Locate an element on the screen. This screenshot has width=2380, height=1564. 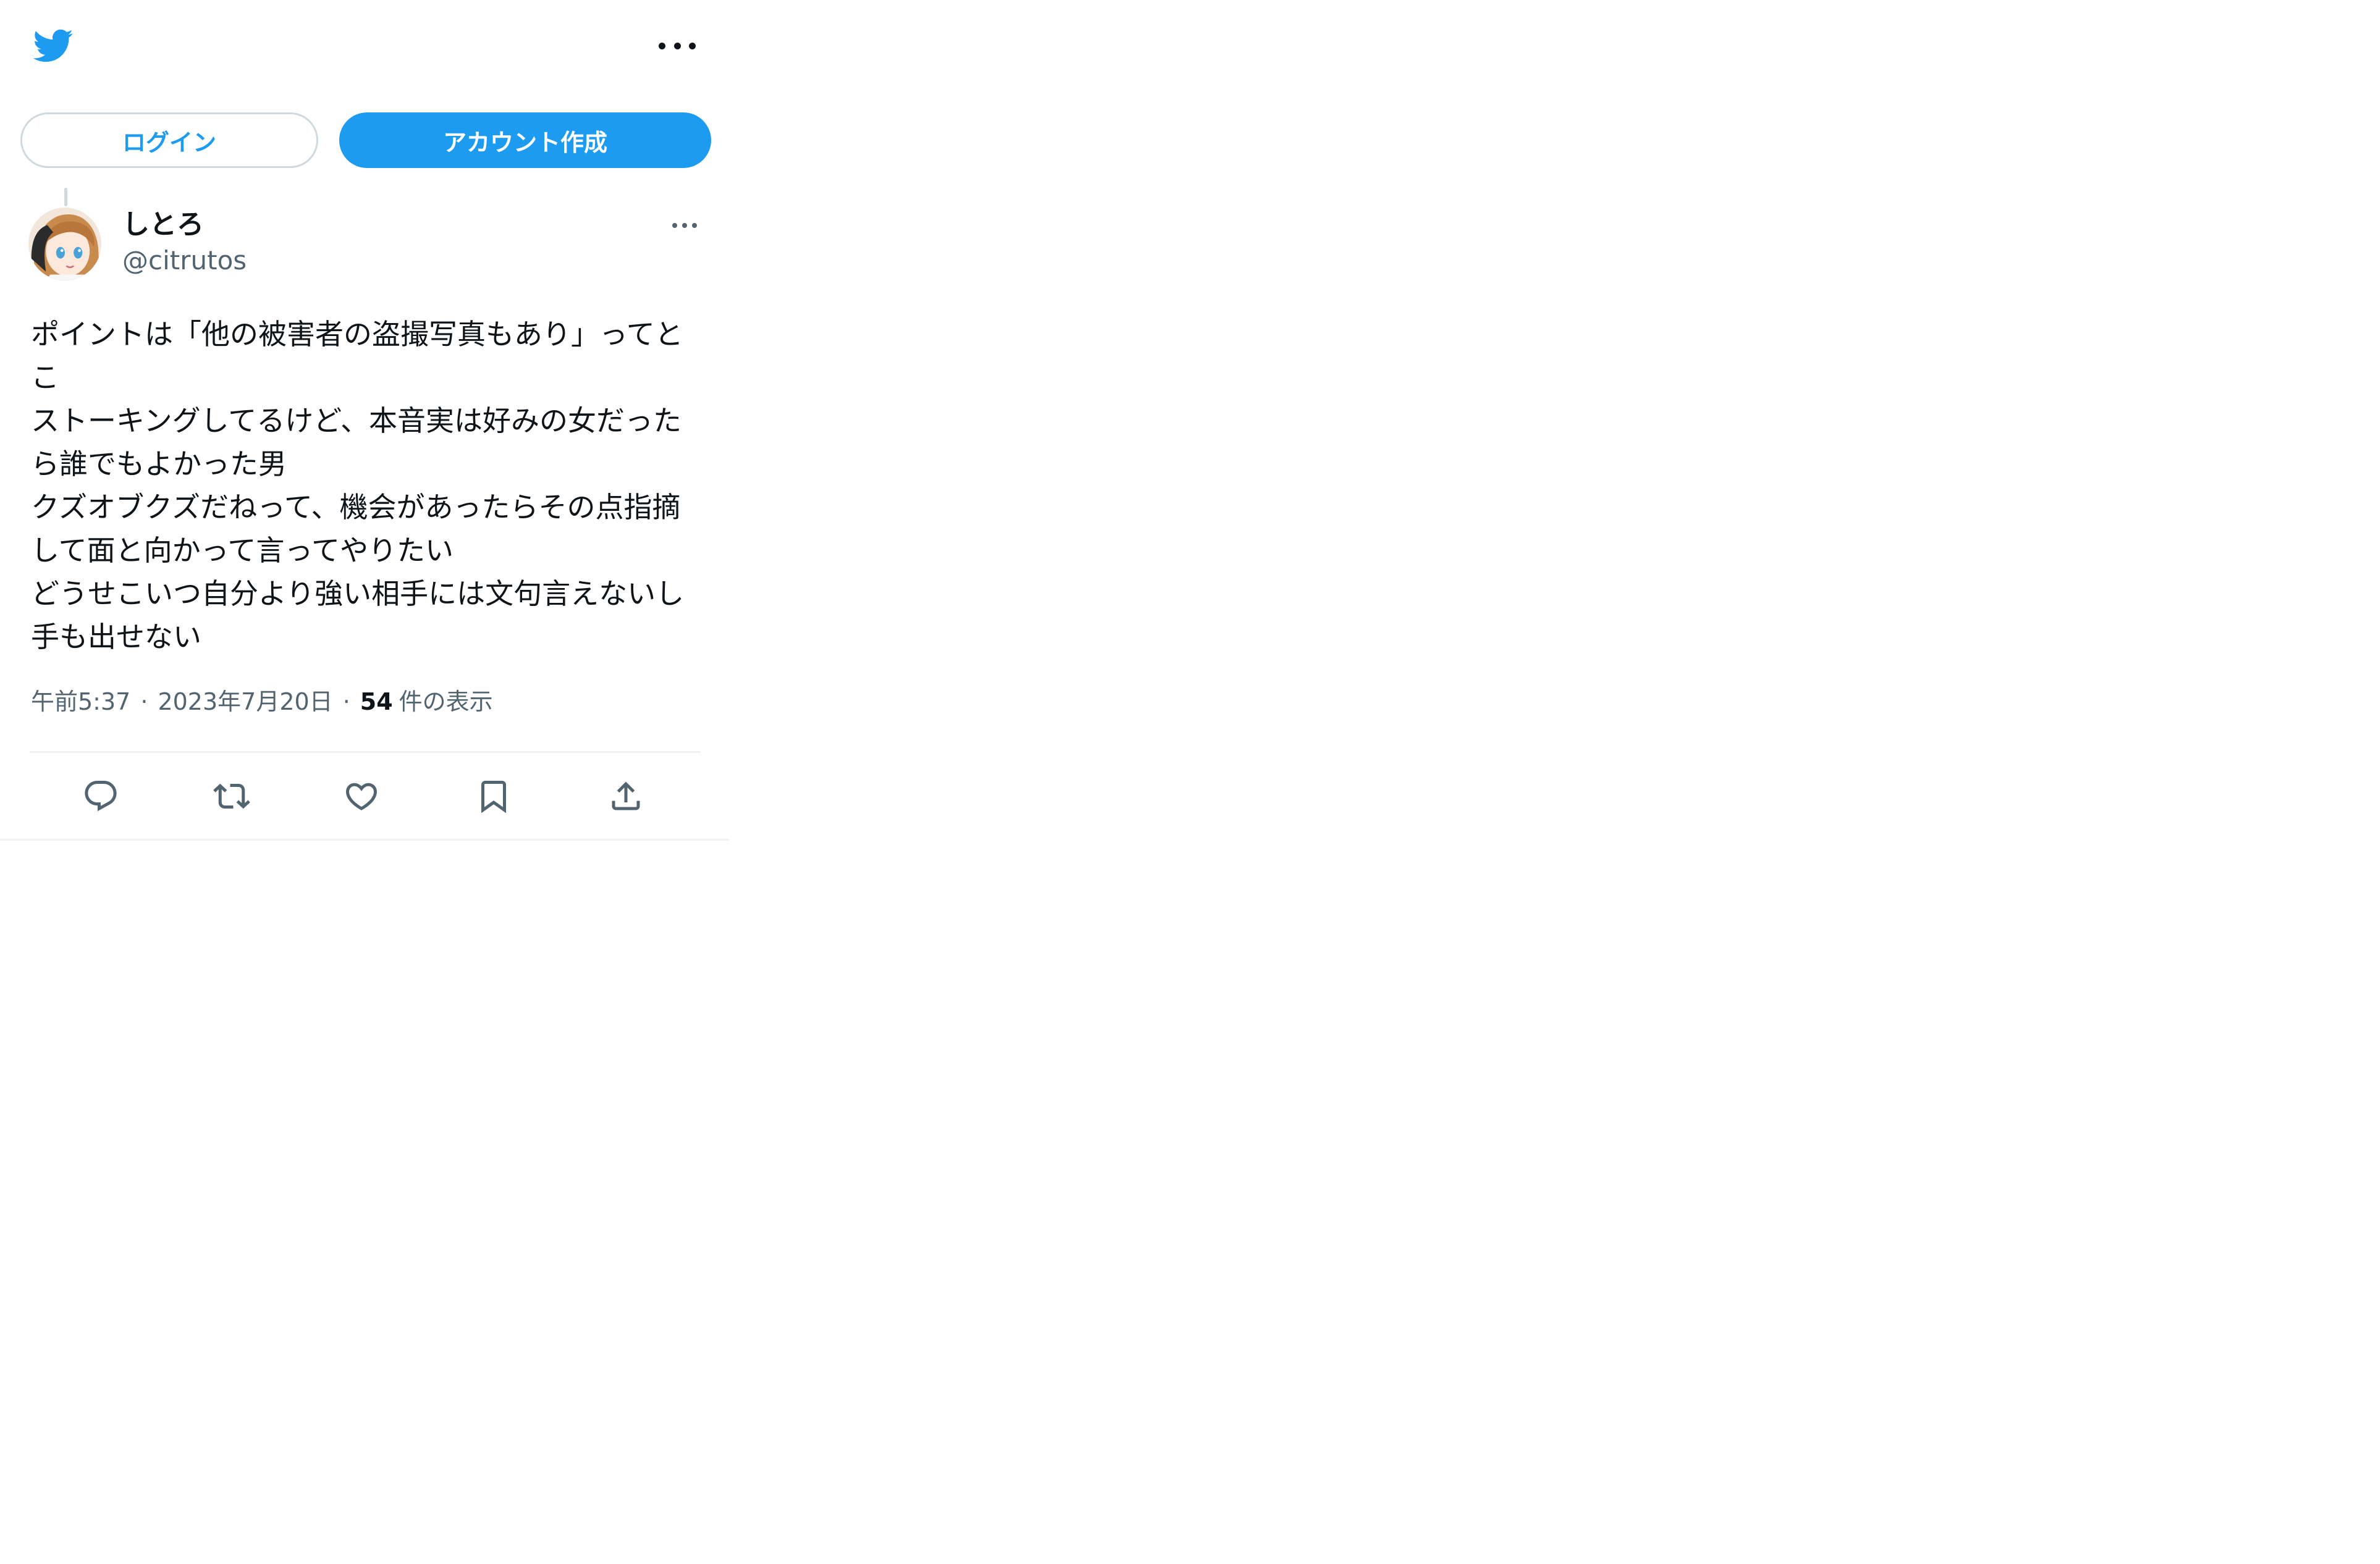
views-count: 54 is located at coordinates (376, 701).